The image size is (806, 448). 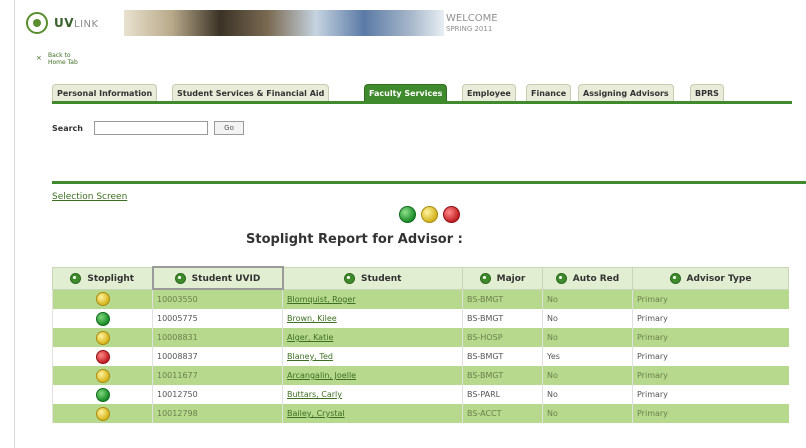 I want to click on uvid-cell: 10008831, so click(x=217, y=337).